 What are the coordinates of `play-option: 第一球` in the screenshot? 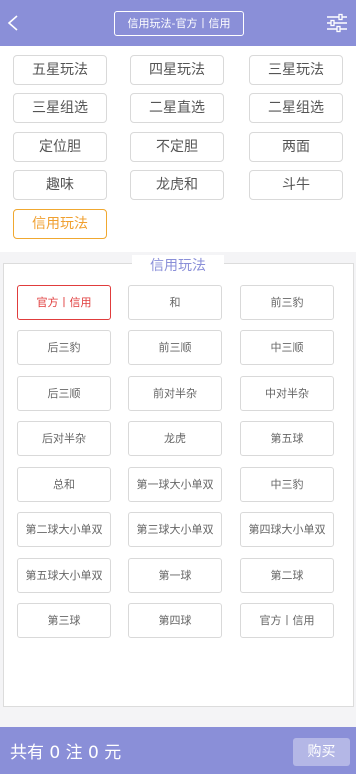 It's located at (175, 575).